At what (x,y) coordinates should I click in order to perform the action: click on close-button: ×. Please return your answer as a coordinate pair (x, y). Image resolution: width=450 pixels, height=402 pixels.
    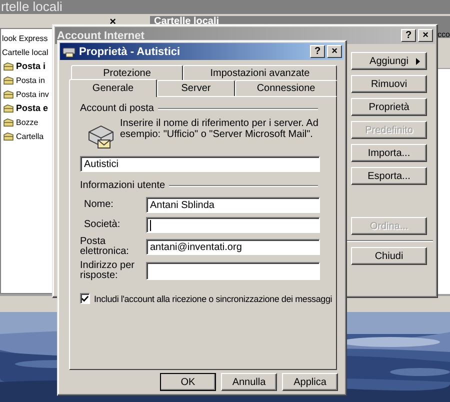
    Looking at the image, I should click on (334, 51).